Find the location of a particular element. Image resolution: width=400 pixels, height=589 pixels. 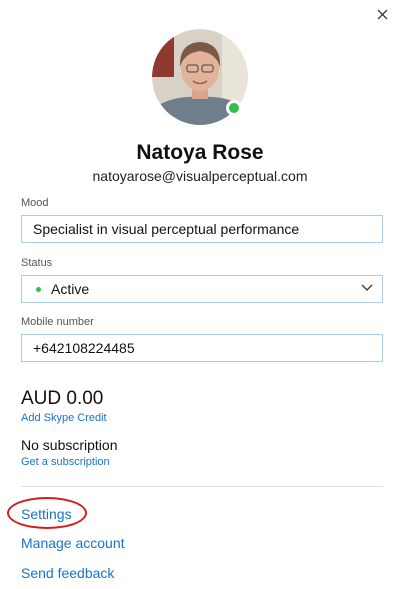

mood-label: Mood is located at coordinates (35, 203).